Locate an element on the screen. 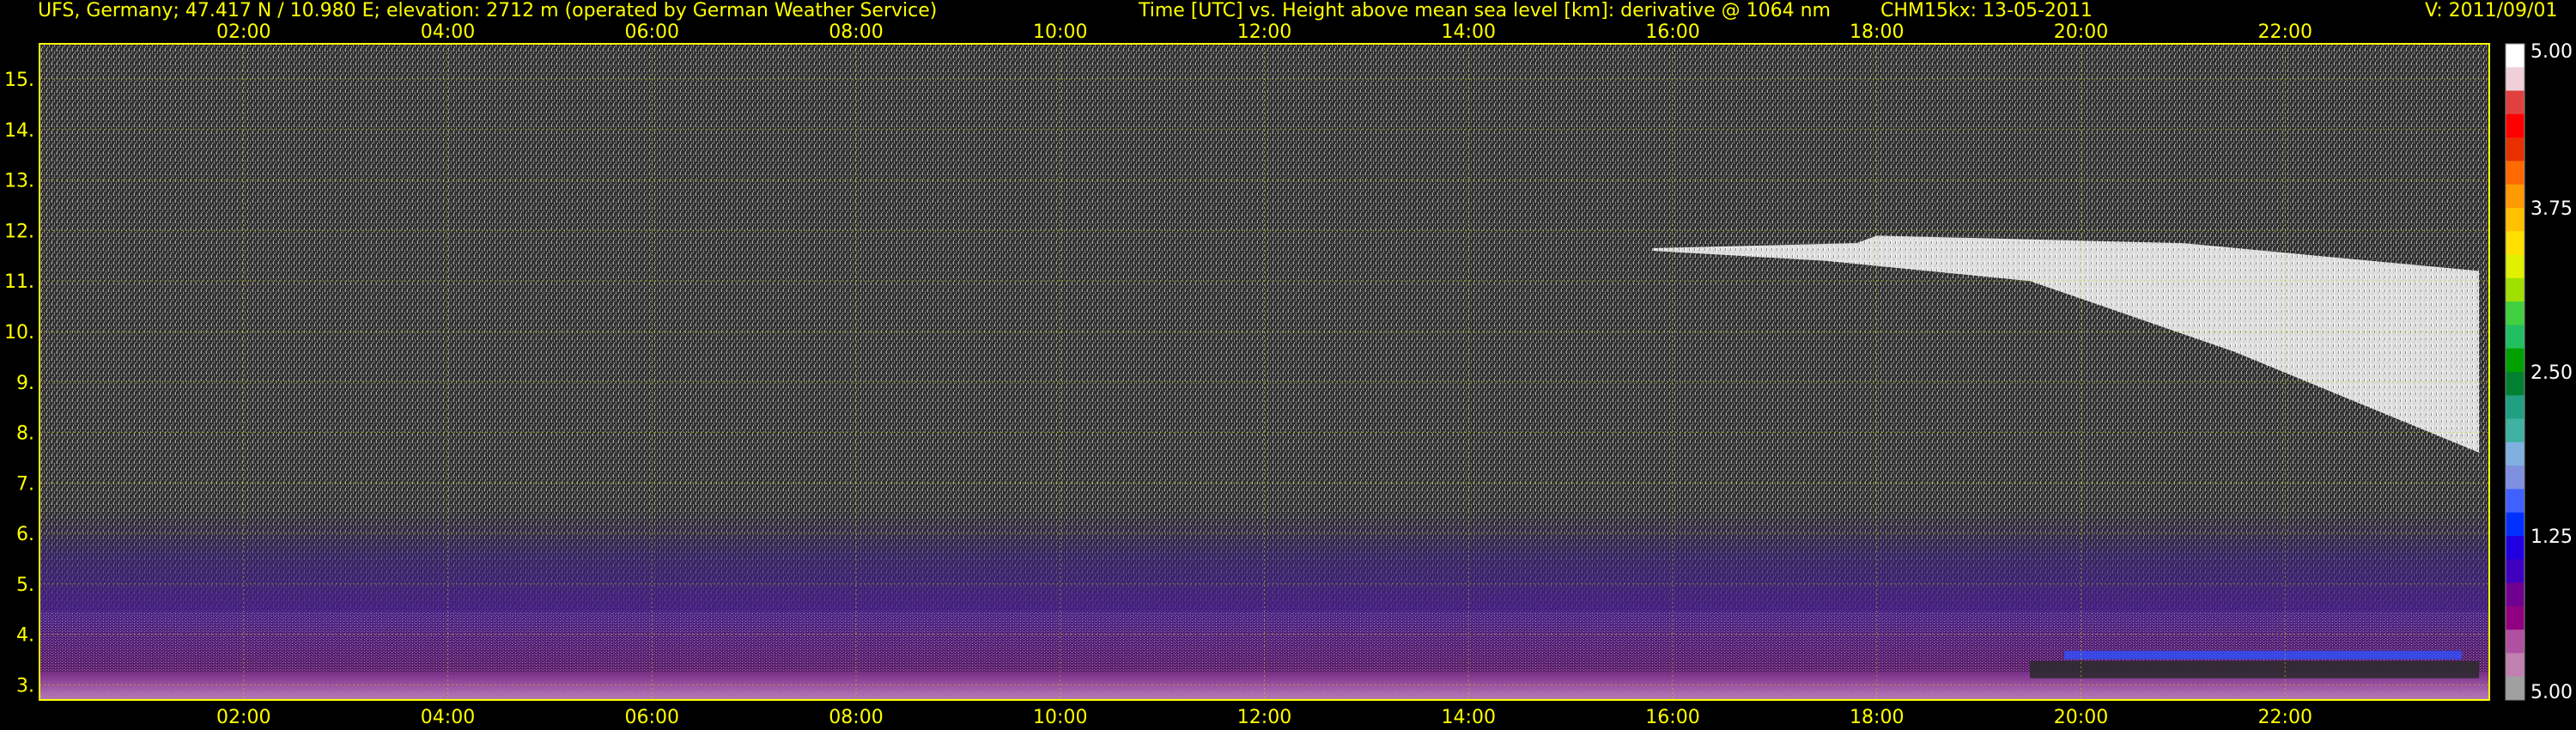  x-tick-label-bottom: 06:00 is located at coordinates (652, 717).